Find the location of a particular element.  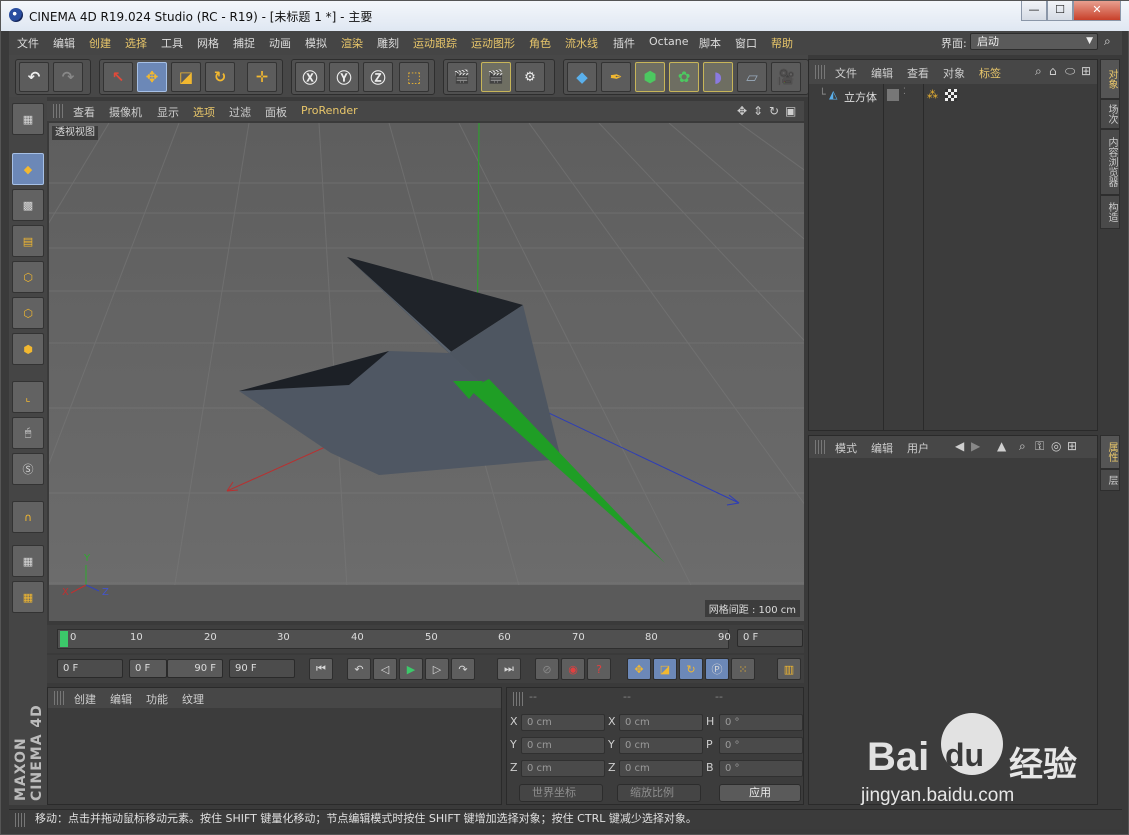

coord-size-x-field: 0 cm is located at coordinates (661, 722).